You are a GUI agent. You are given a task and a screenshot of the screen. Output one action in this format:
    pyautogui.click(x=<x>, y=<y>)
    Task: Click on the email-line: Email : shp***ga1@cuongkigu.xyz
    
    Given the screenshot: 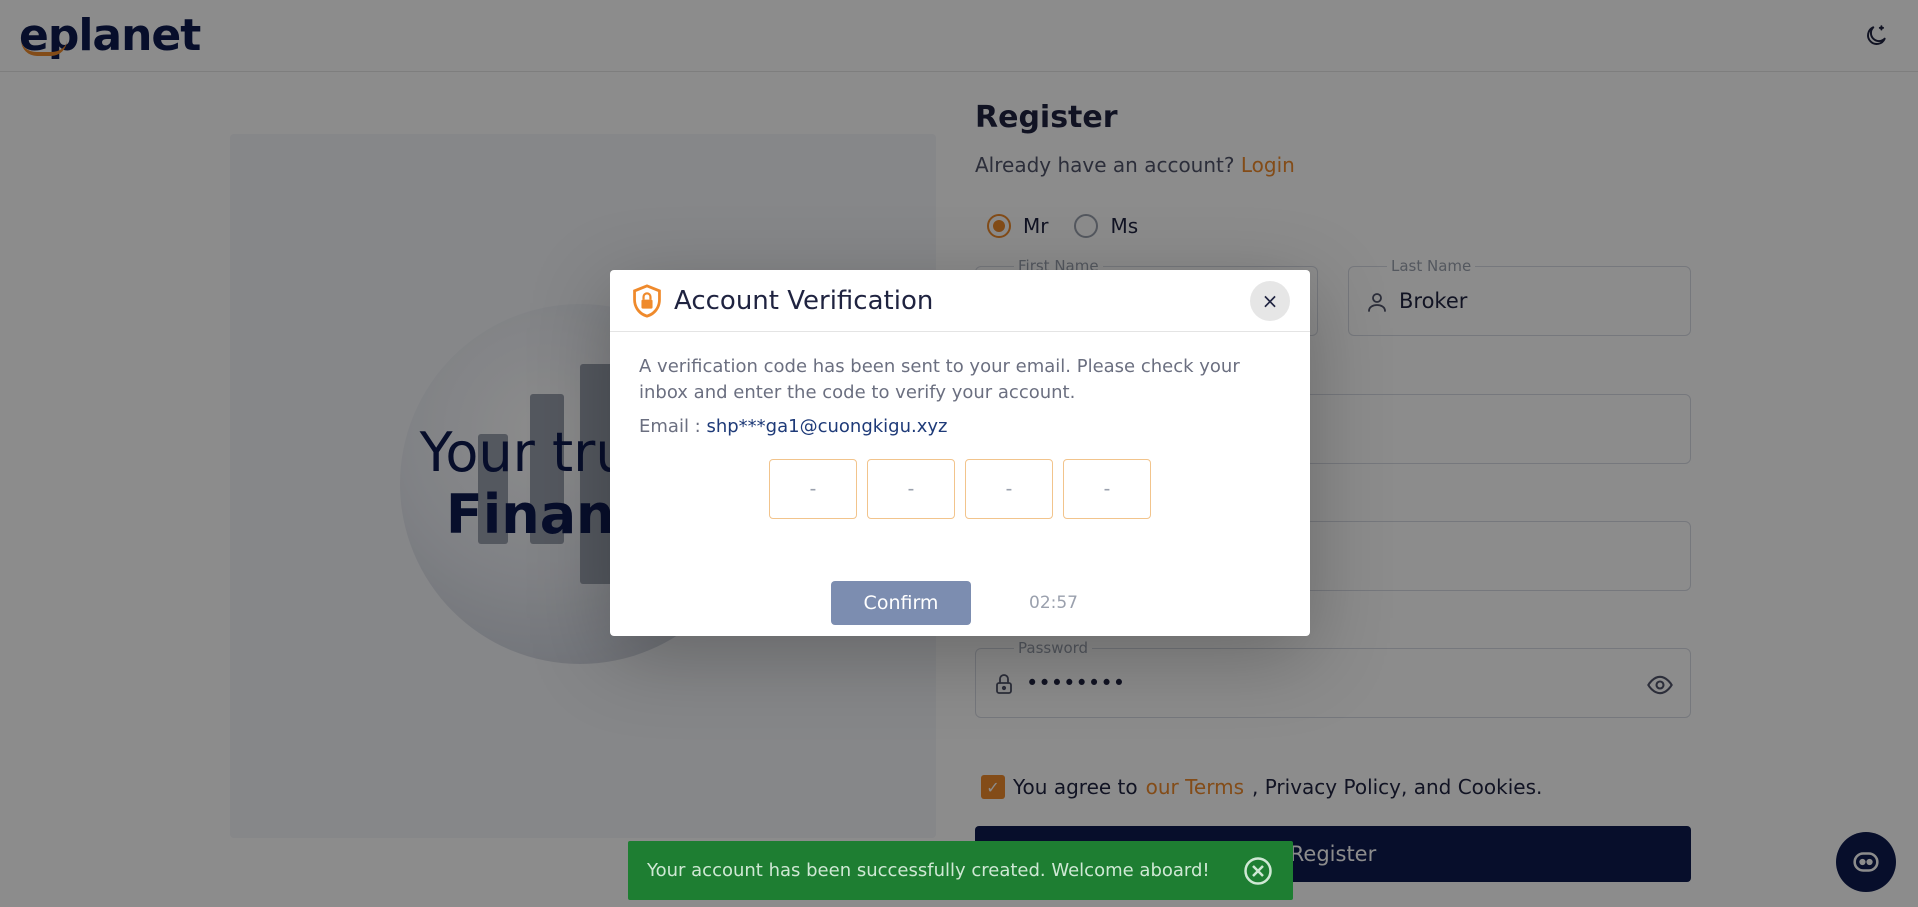 What is the action you would take?
    pyautogui.click(x=960, y=426)
    